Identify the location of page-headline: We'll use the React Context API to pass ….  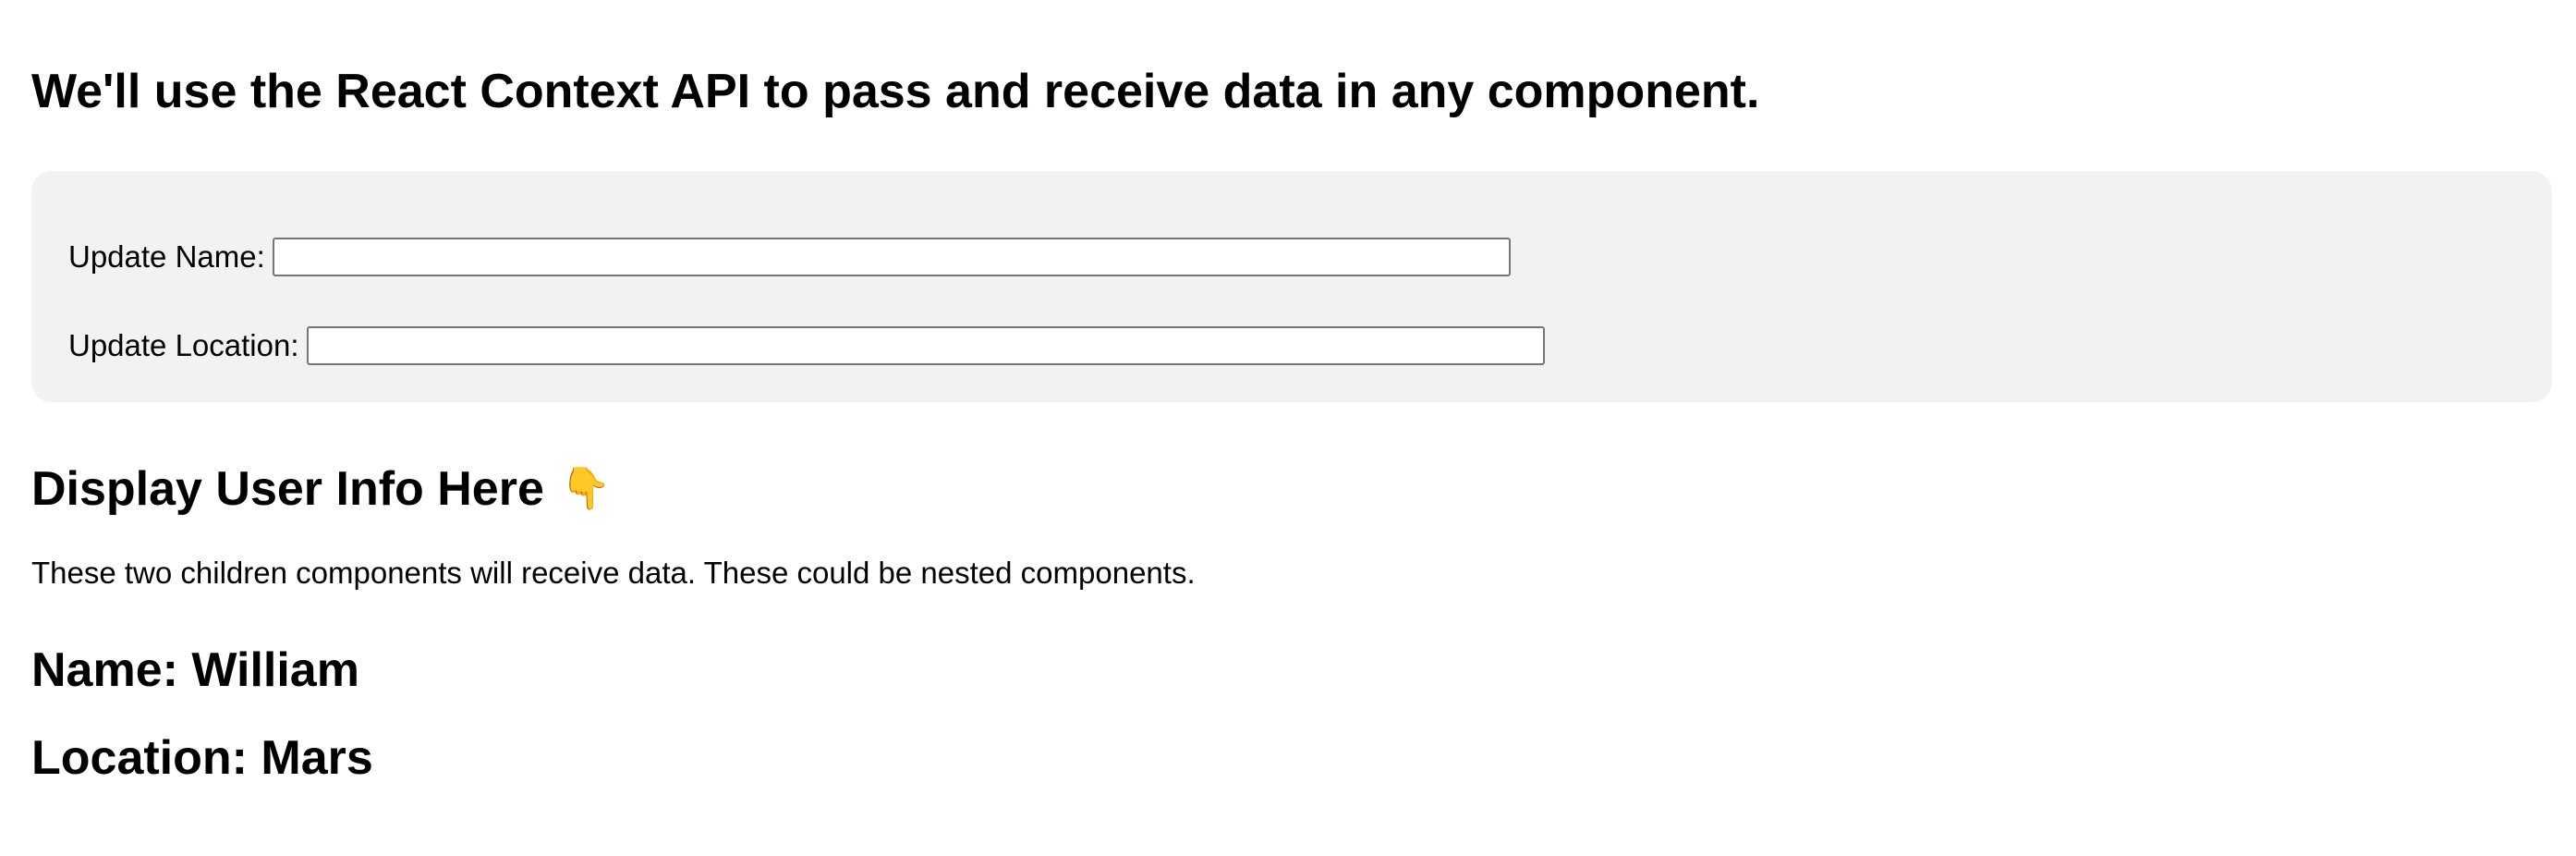
(895, 91).